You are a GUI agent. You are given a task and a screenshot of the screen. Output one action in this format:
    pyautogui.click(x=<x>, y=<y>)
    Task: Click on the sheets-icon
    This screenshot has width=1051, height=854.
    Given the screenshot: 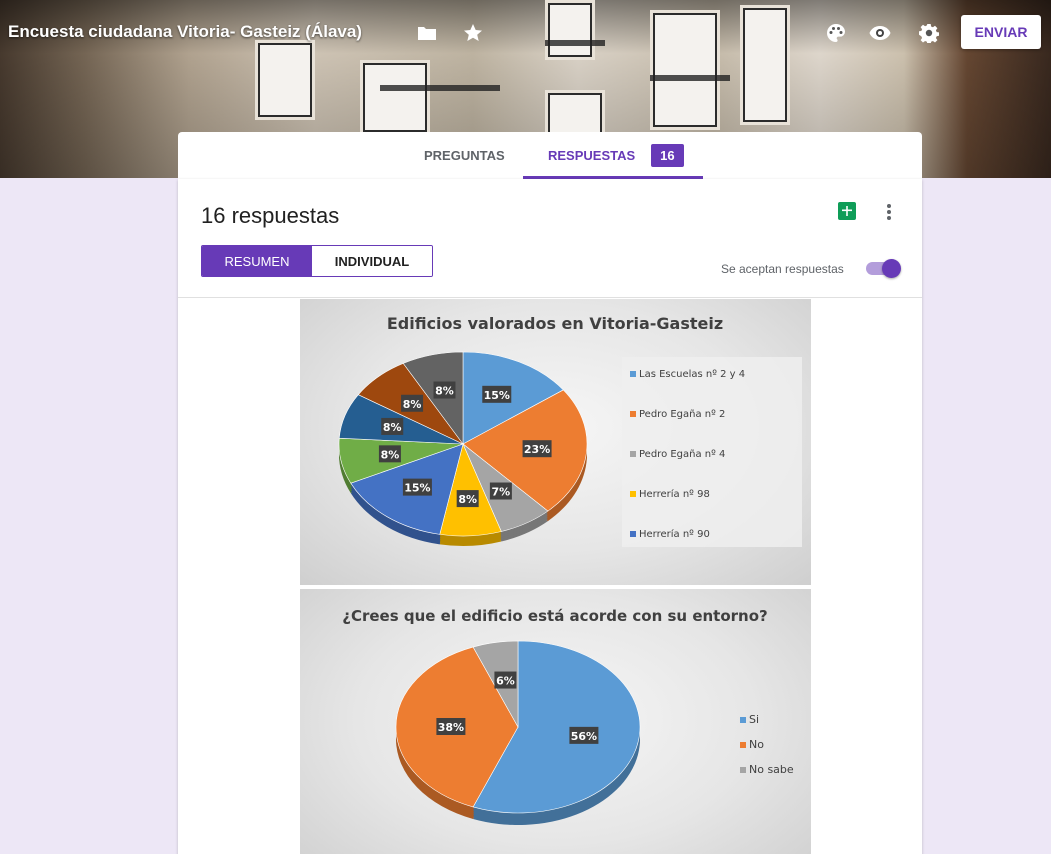 What is the action you would take?
    pyautogui.click(x=847, y=211)
    